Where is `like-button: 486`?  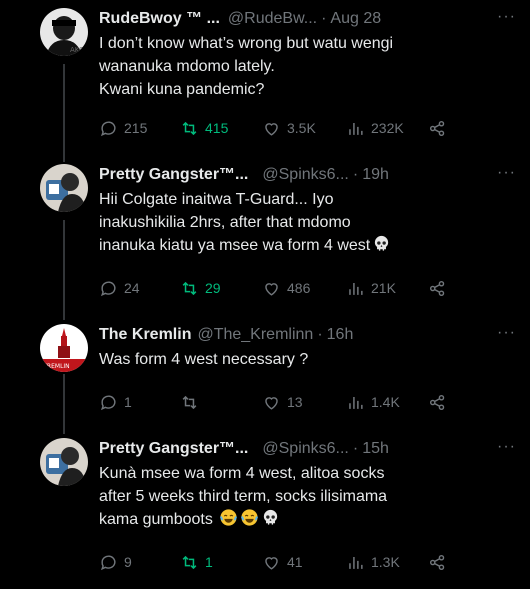
like-button: 486 is located at coordinates (286, 288).